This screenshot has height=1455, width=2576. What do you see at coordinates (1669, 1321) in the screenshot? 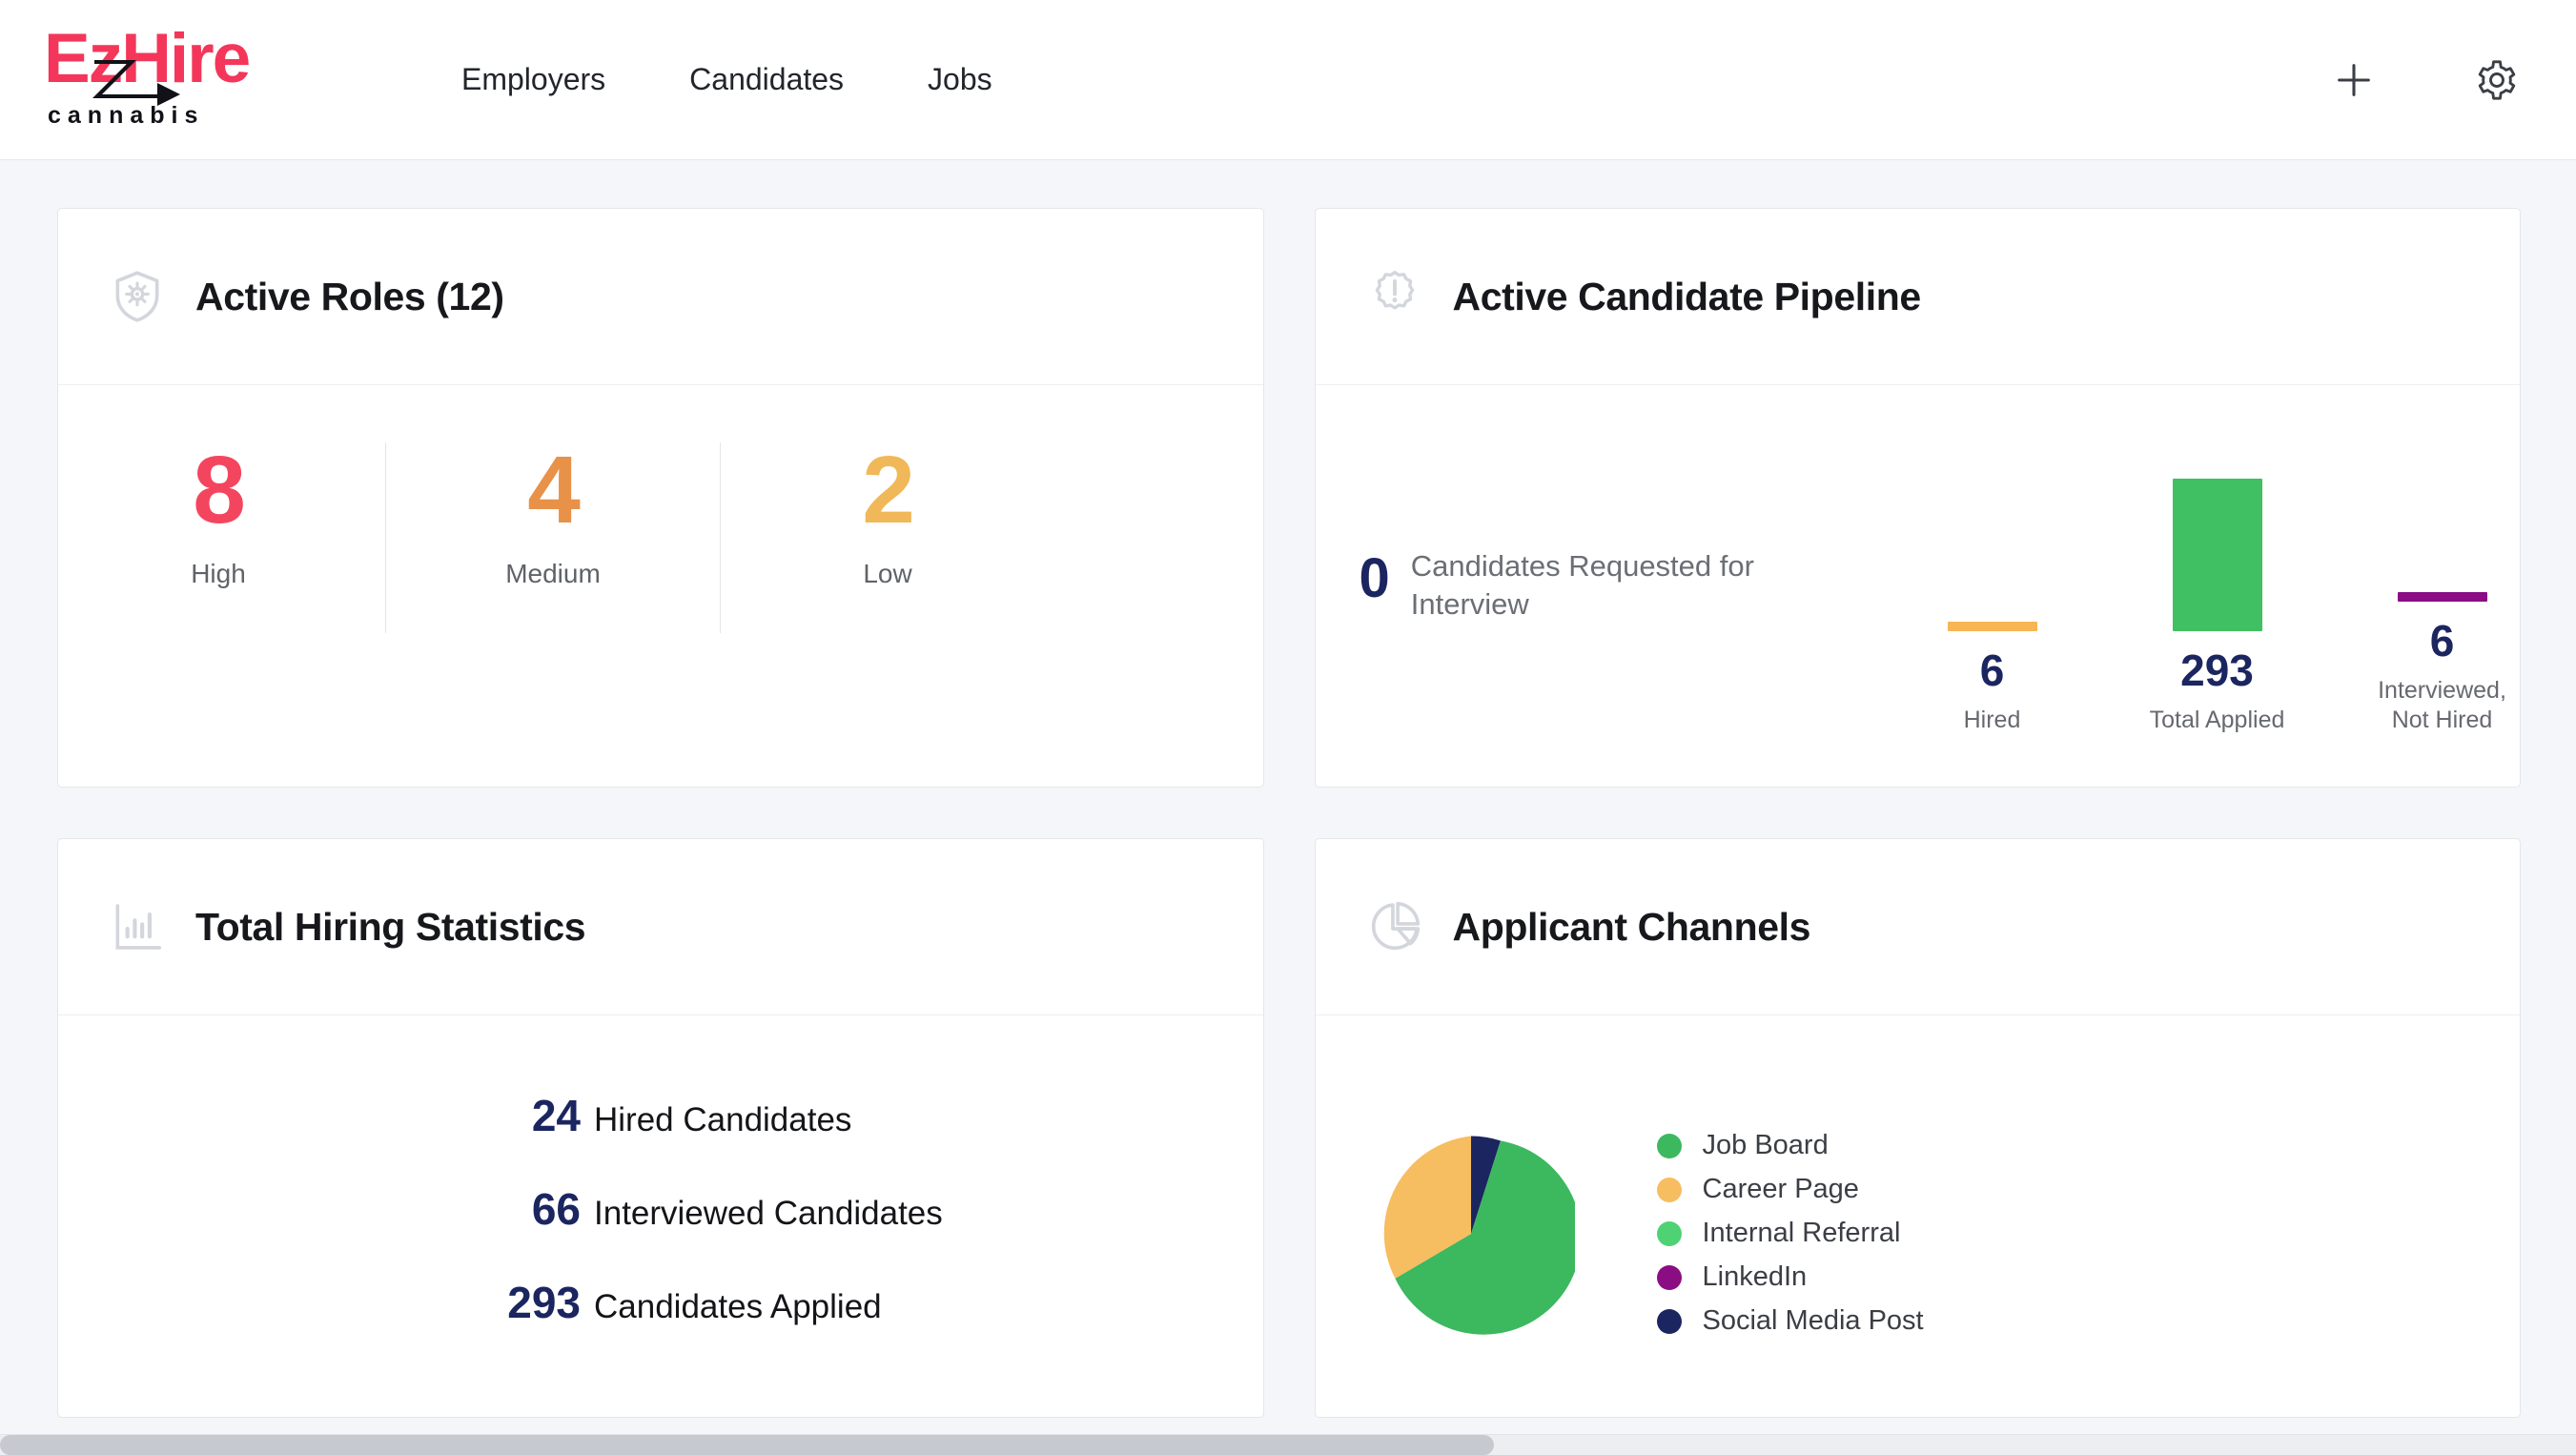
I see `legend-swatch-social-media-post` at bounding box center [1669, 1321].